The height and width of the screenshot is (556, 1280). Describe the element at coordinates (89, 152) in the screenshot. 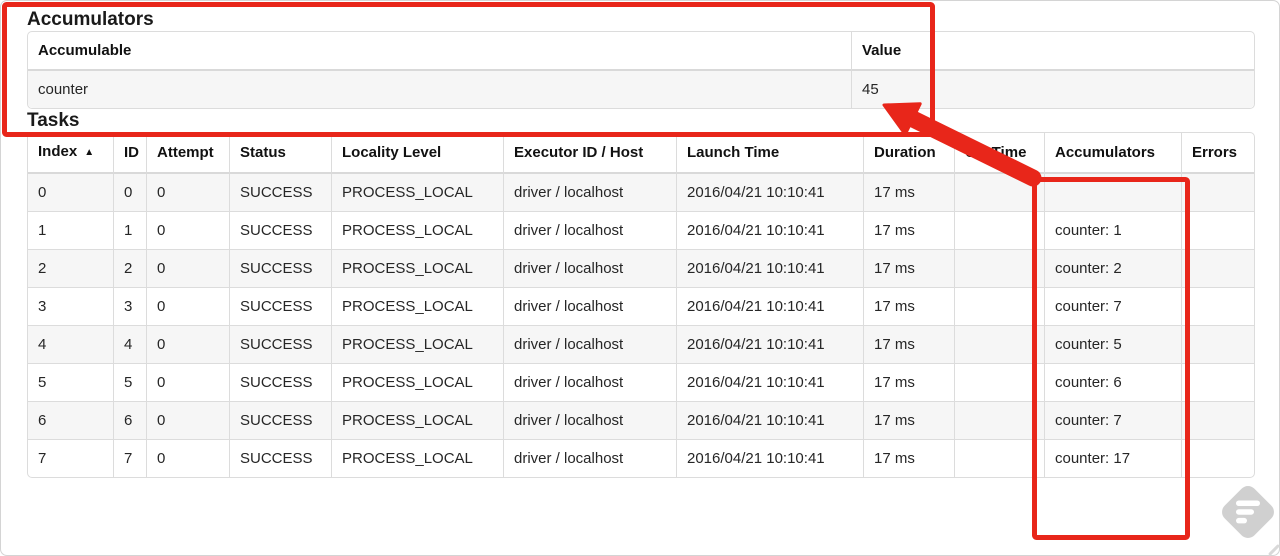

I see `sort-ascending-icon: ▲` at that location.